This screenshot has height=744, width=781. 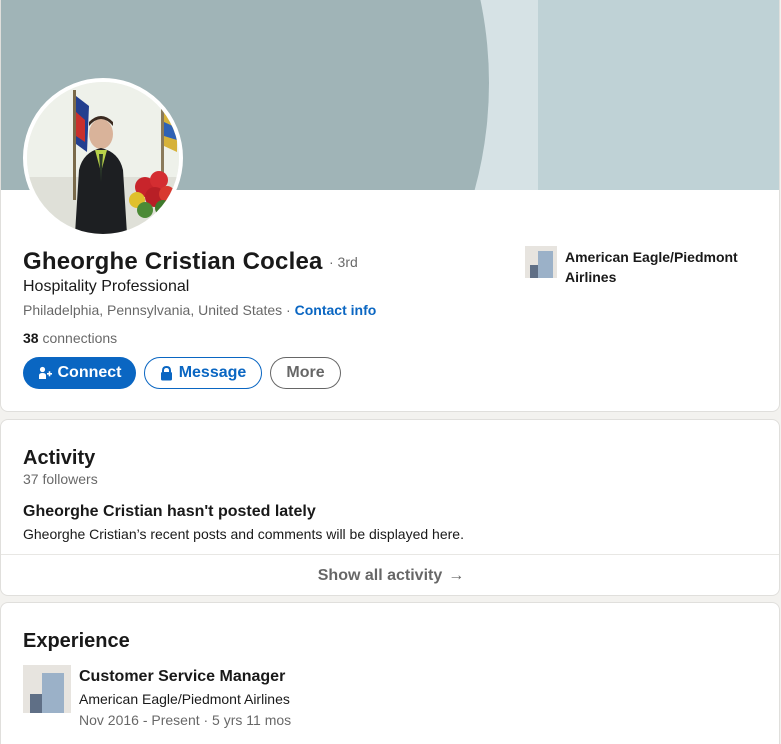 I want to click on arrow-right-icon: →, so click(x=456, y=575).